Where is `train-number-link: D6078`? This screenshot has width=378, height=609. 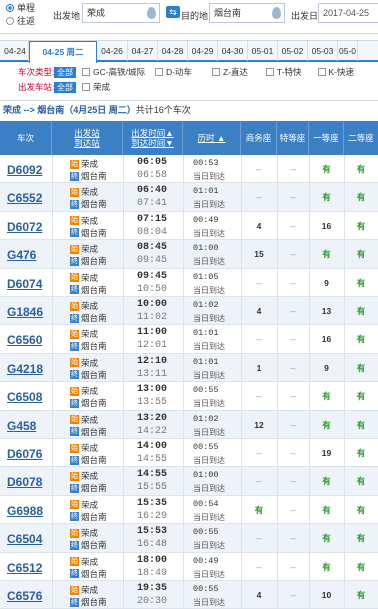 train-number-link: D6078 is located at coordinates (24, 482).